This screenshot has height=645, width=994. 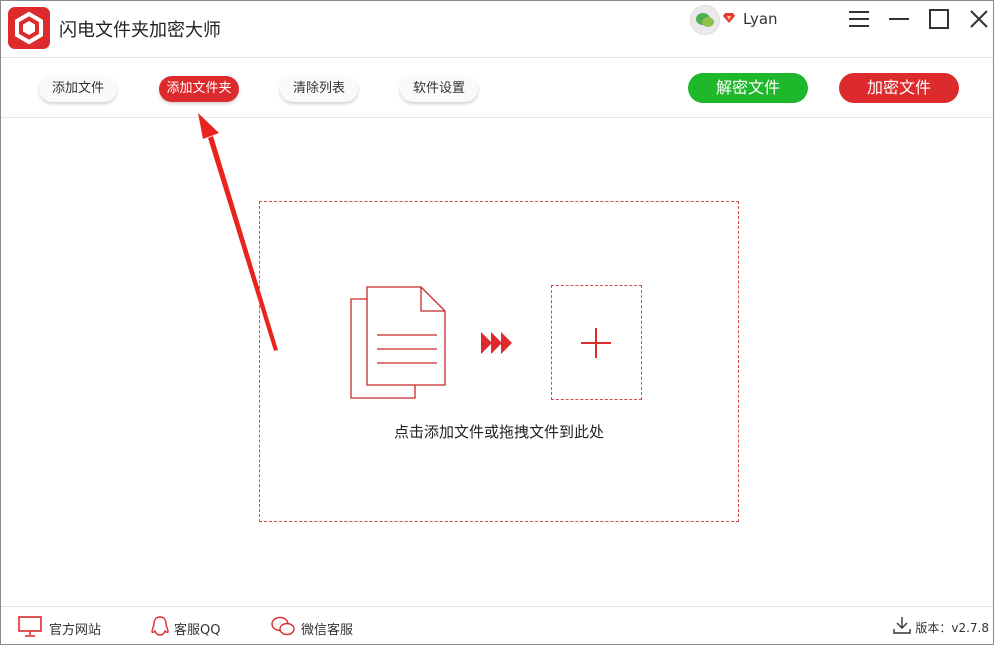 What do you see at coordinates (705, 20) in the screenshot?
I see `wechat-avatar-icon` at bounding box center [705, 20].